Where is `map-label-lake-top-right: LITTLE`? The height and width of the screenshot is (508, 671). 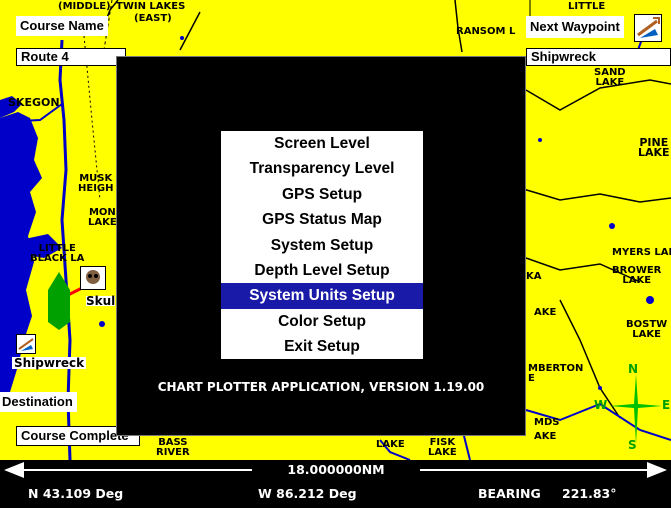
map-label-lake-top-right: LITTLE is located at coordinates (587, 6).